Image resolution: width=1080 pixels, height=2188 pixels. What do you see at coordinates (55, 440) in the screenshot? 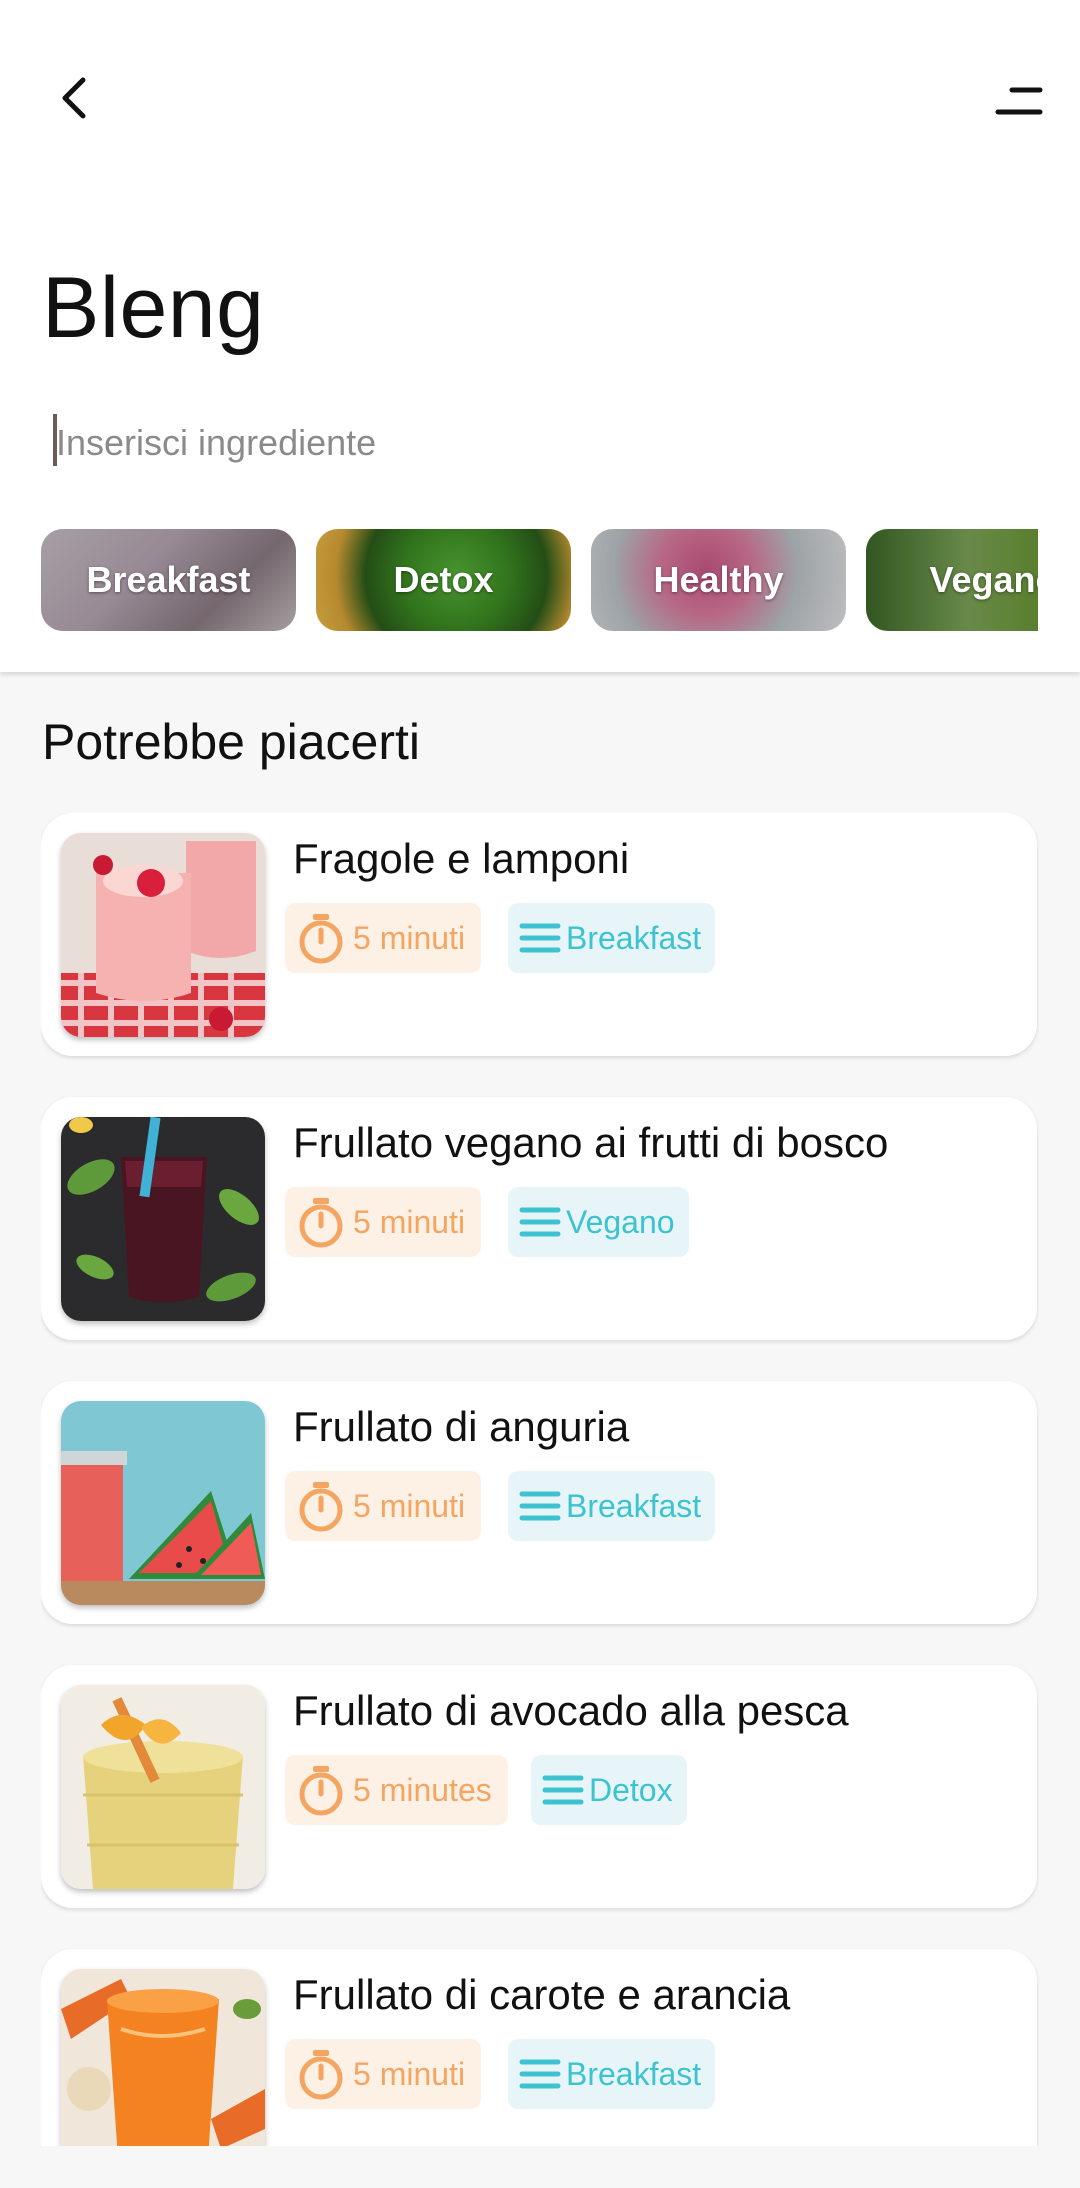
I see `text-cursor` at bounding box center [55, 440].